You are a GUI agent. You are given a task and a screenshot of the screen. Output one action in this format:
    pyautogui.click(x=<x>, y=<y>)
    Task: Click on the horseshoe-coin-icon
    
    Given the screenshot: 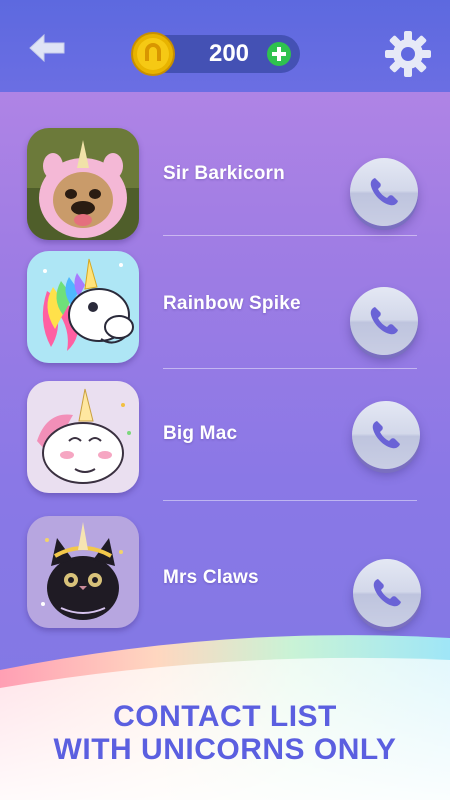 What is the action you would take?
    pyautogui.click(x=153, y=54)
    